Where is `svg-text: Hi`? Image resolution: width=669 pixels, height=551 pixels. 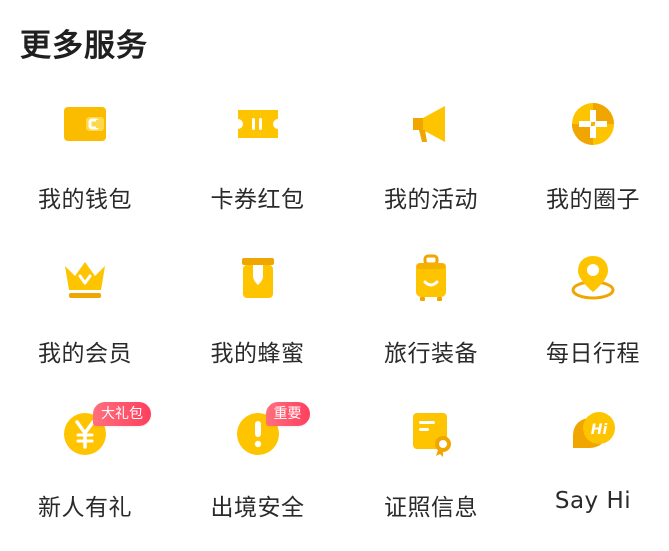 svg-text: Hi is located at coordinates (599, 430).